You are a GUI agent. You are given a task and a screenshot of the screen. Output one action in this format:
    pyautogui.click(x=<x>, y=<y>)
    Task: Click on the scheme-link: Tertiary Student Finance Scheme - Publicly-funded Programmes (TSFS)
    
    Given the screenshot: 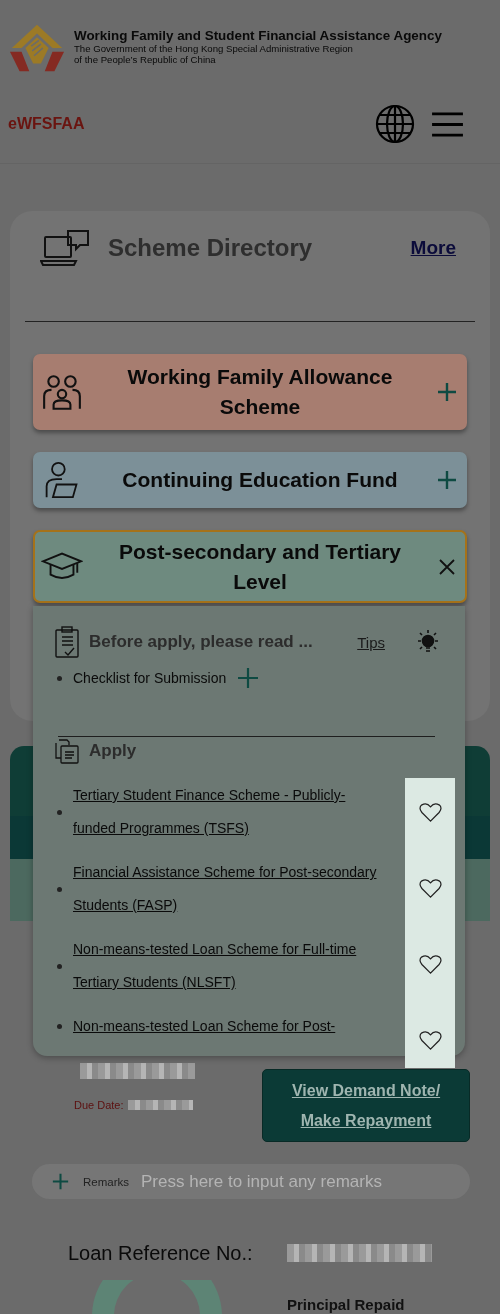 What is the action you would take?
    pyautogui.click(x=229, y=812)
    